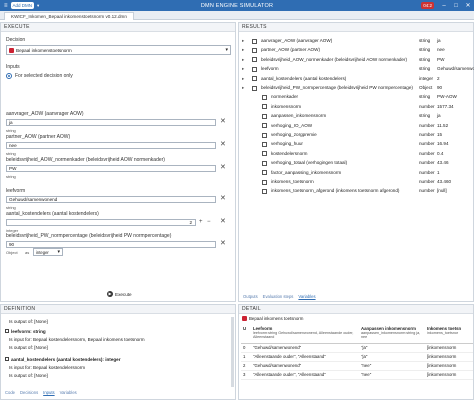  Describe the element at coordinates (297, 40) in the screenshot. I see `result-name: aanvrager_AOW (aanvrager AOW)` at that location.